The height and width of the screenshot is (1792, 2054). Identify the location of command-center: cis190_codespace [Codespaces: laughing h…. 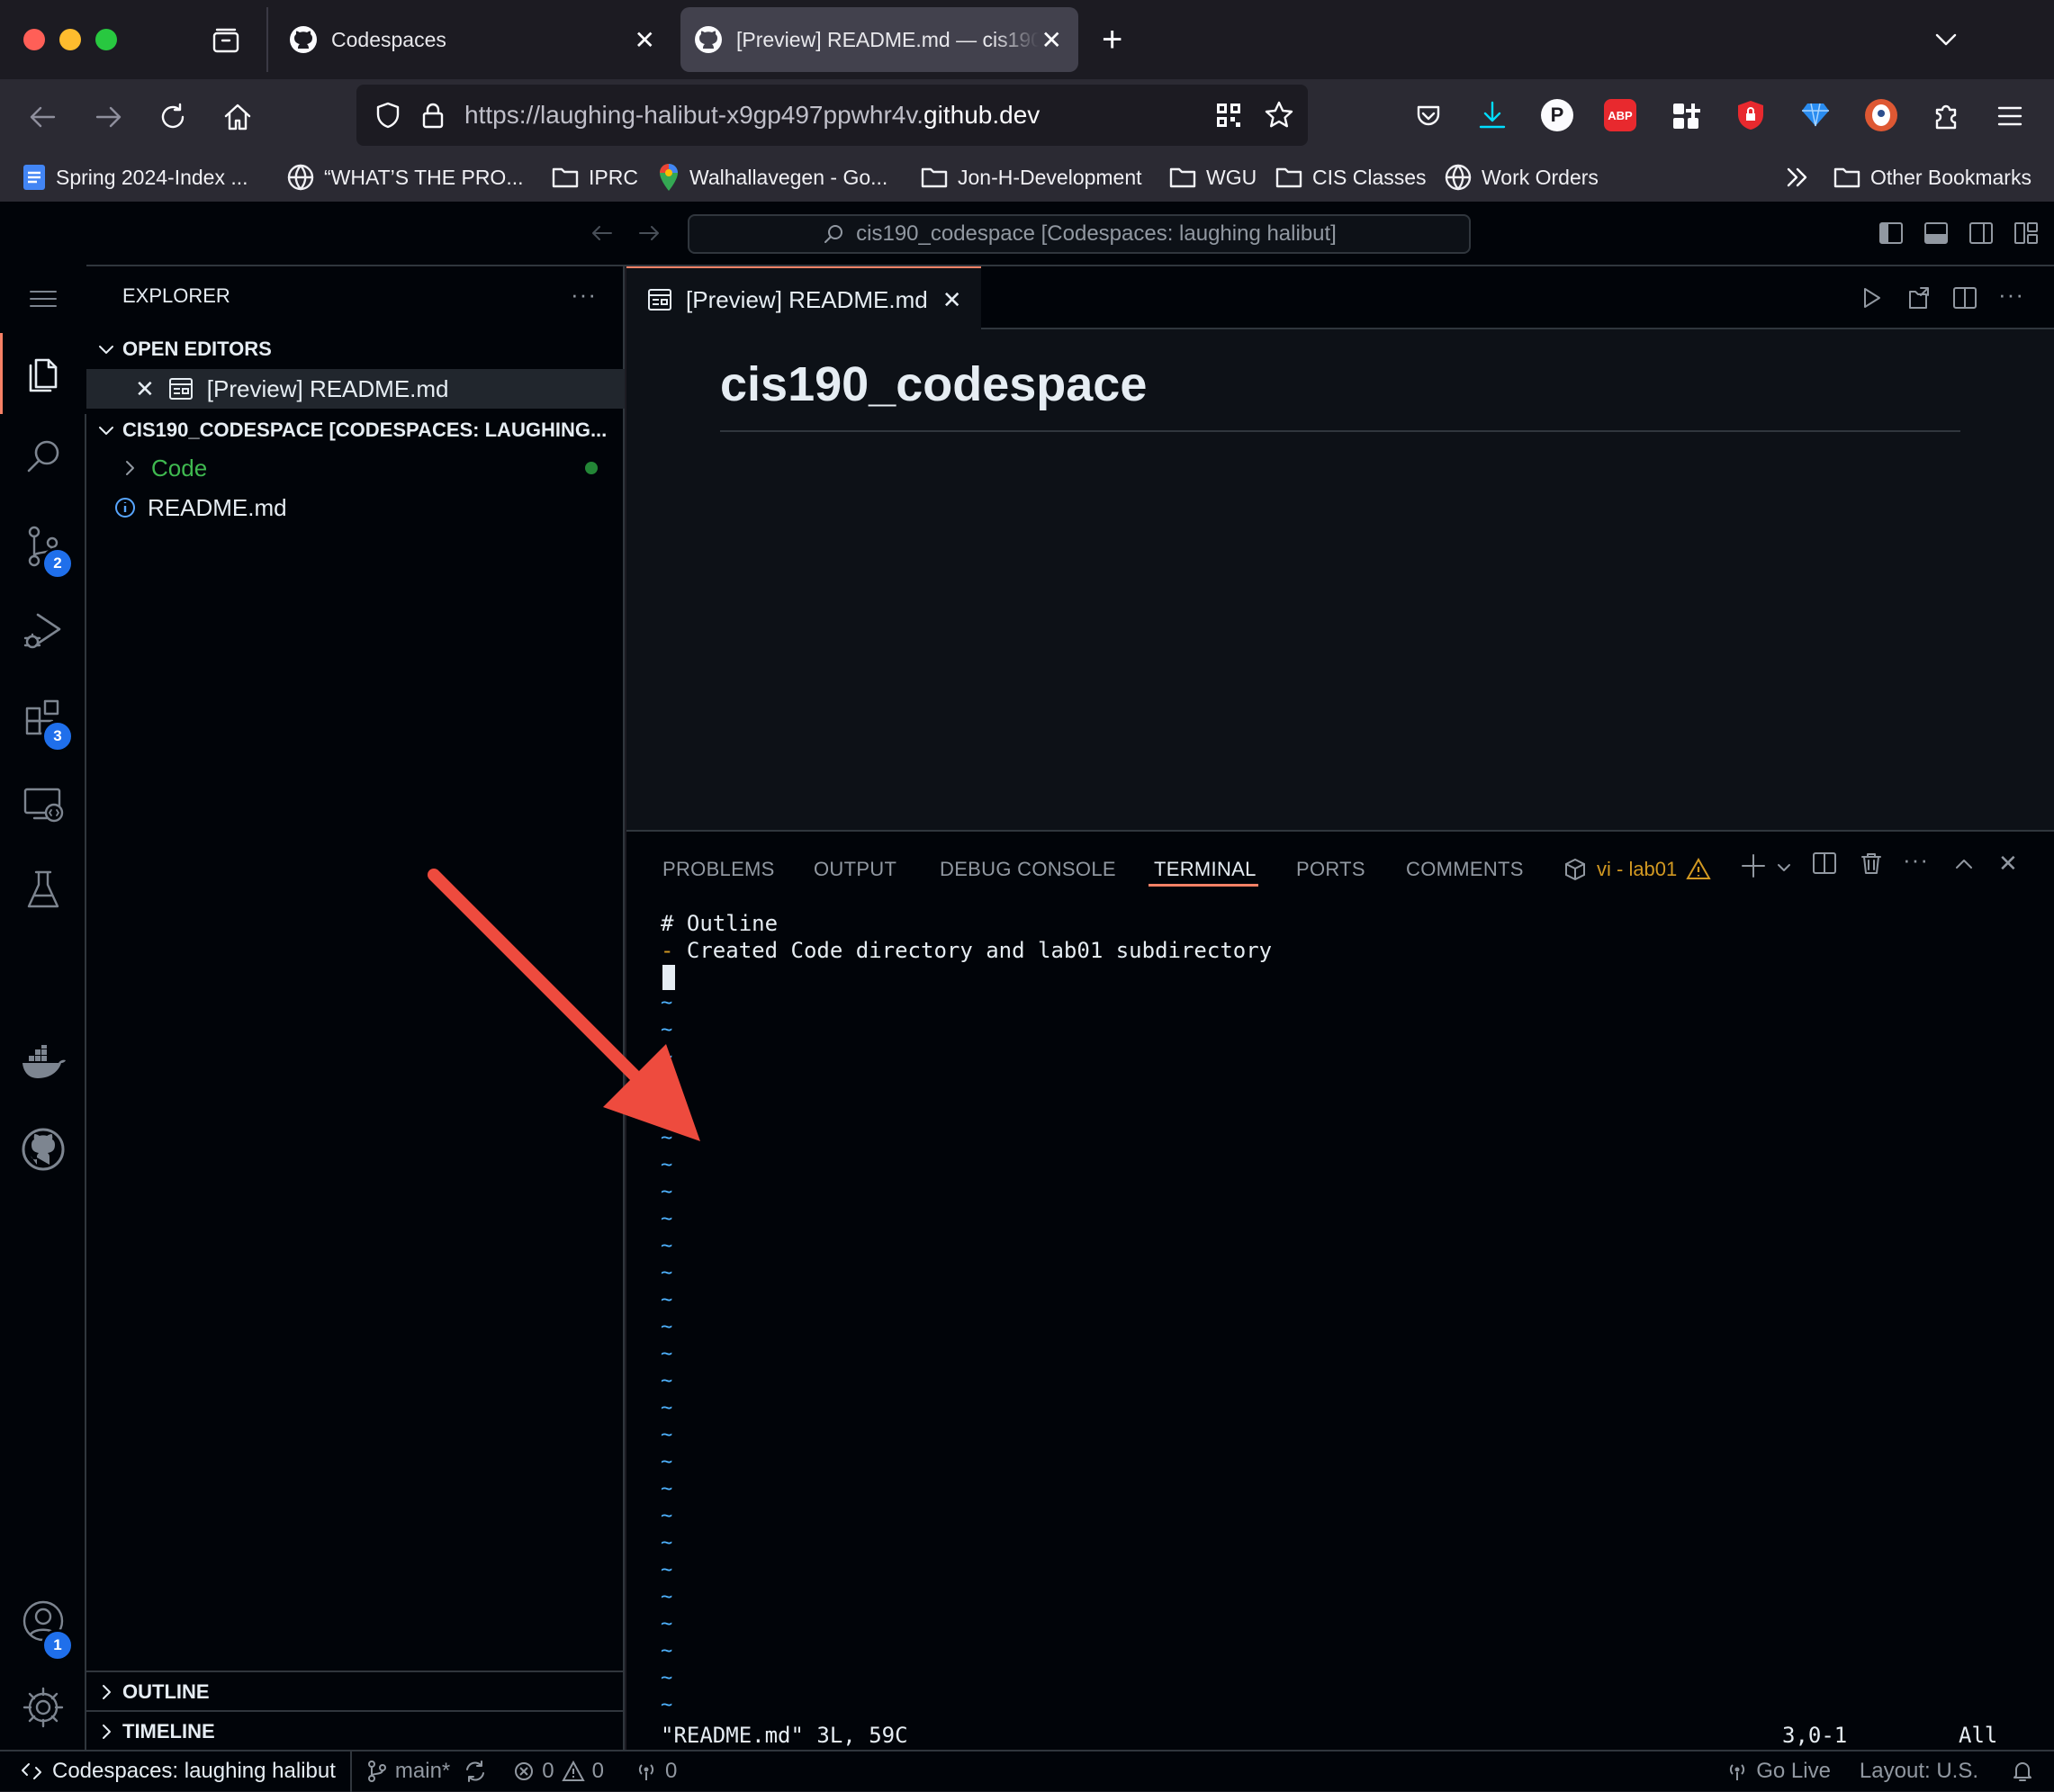
(1079, 234).